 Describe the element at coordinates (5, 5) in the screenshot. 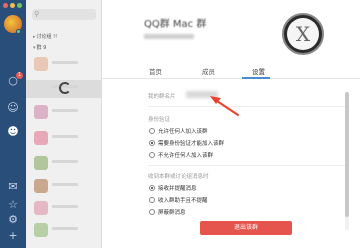

I see `close-window-button` at that location.